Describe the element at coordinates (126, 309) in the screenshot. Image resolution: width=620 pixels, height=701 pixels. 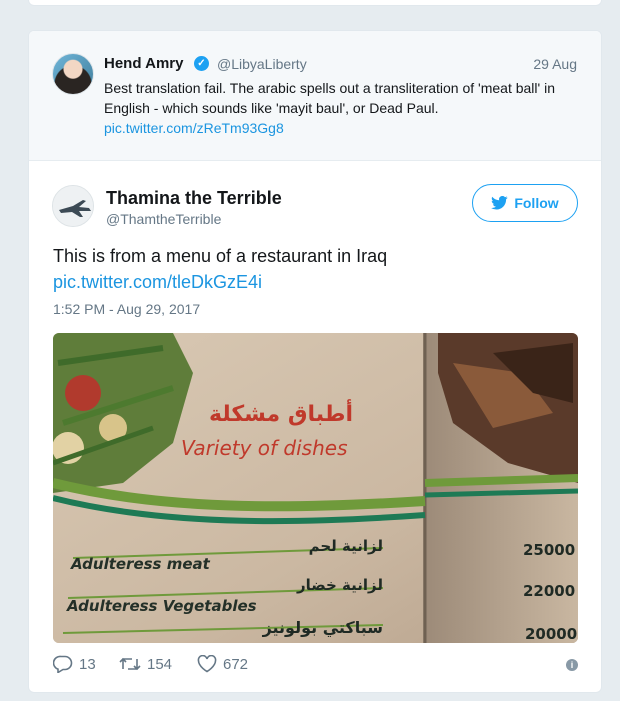
I see `tweet-timestamp: 1:52 PM - Aug 29, 2017` at that location.